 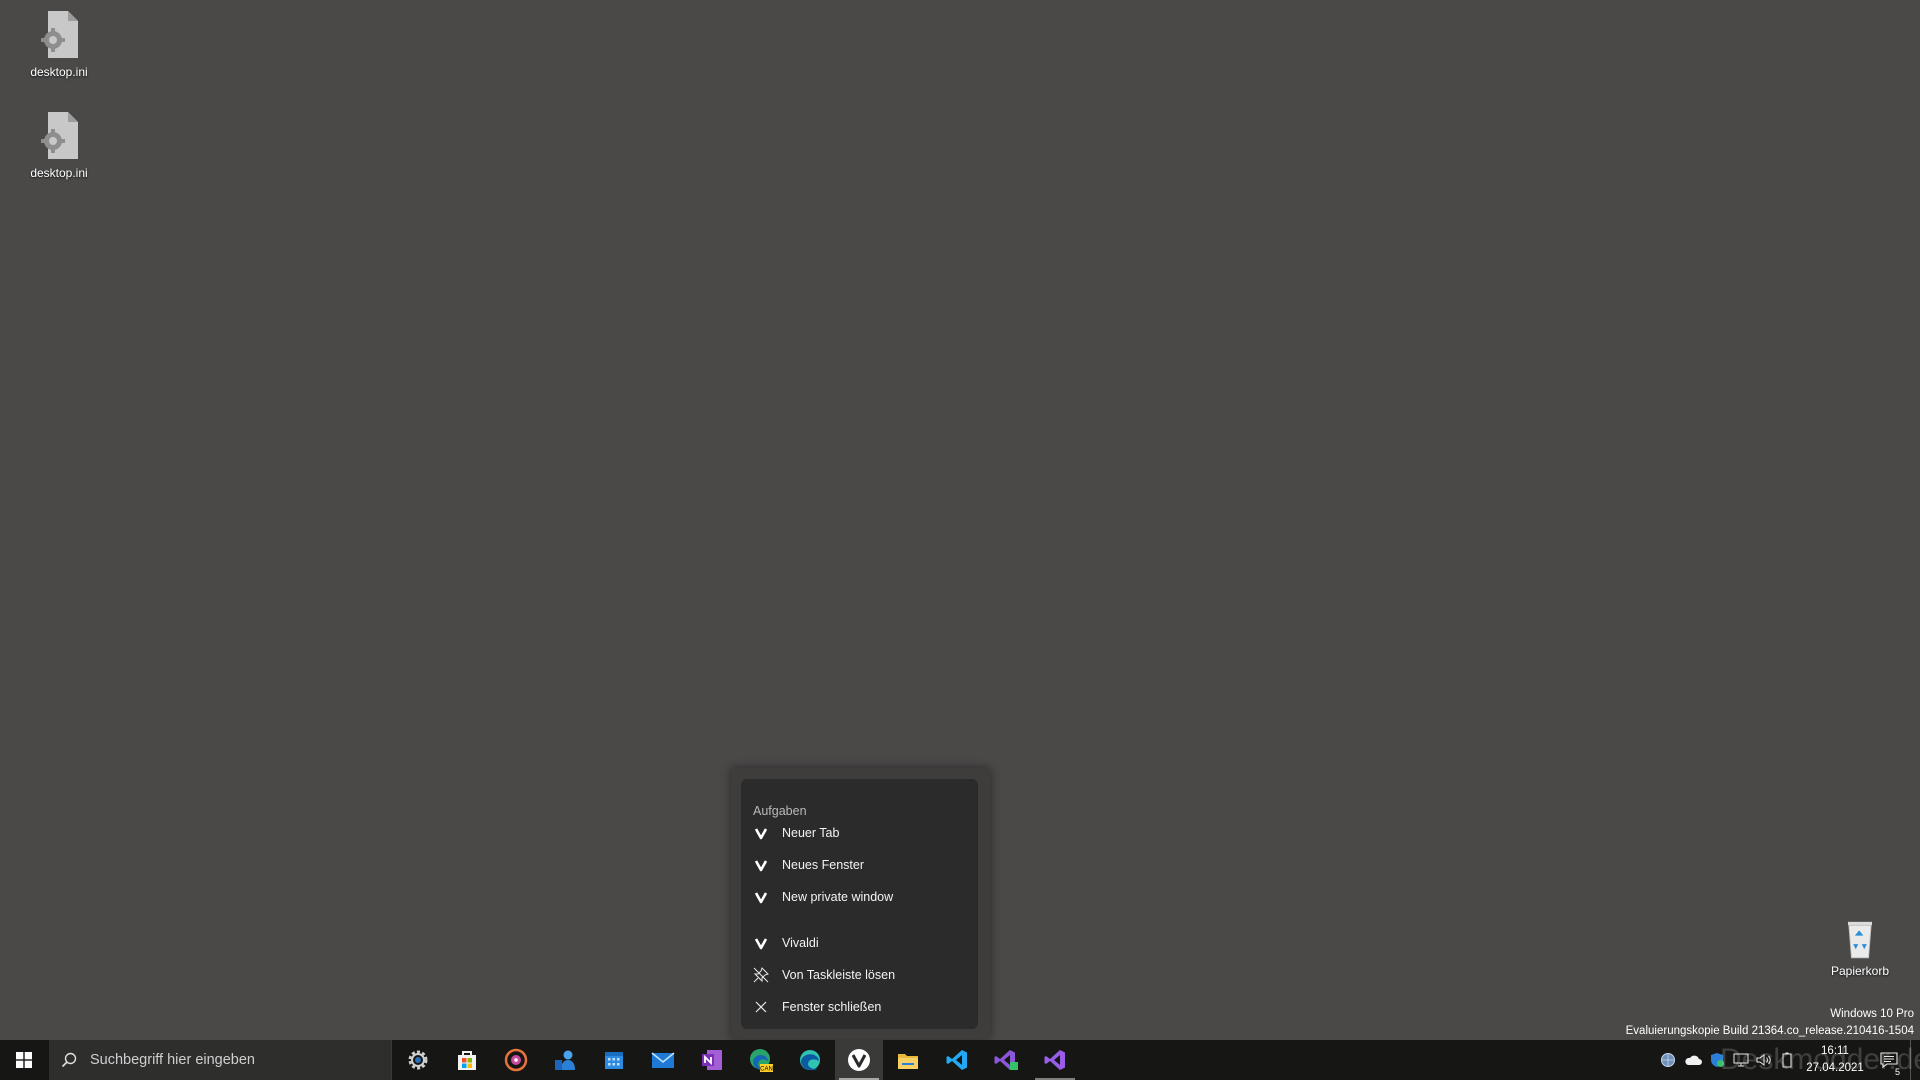 I want to click on jump-item-open-vivaldi: Vivaldi, so click(x=859, y=943).